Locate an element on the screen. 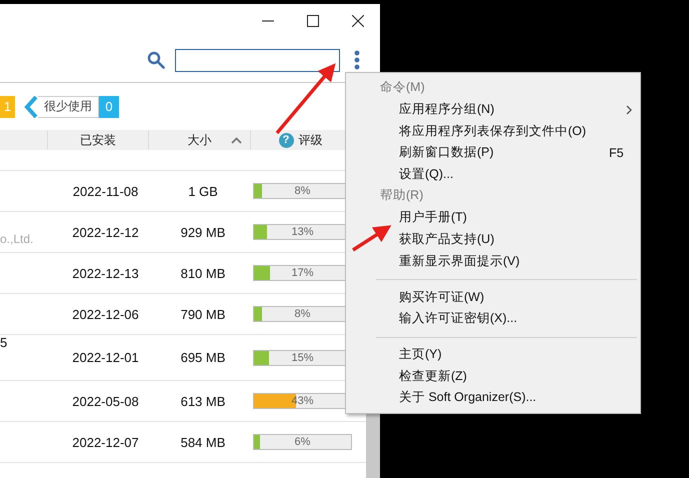 The height and width of the screenshot is (478, 689). install-date: 2022-11-08 is located at coordinates (106, 191).